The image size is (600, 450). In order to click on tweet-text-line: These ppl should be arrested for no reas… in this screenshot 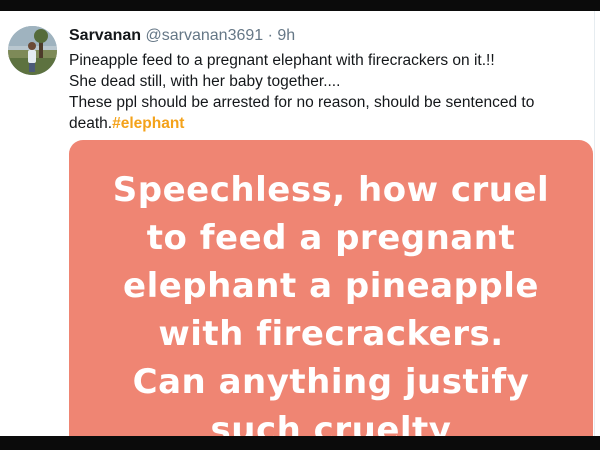, I will do `click(302, 102)`.